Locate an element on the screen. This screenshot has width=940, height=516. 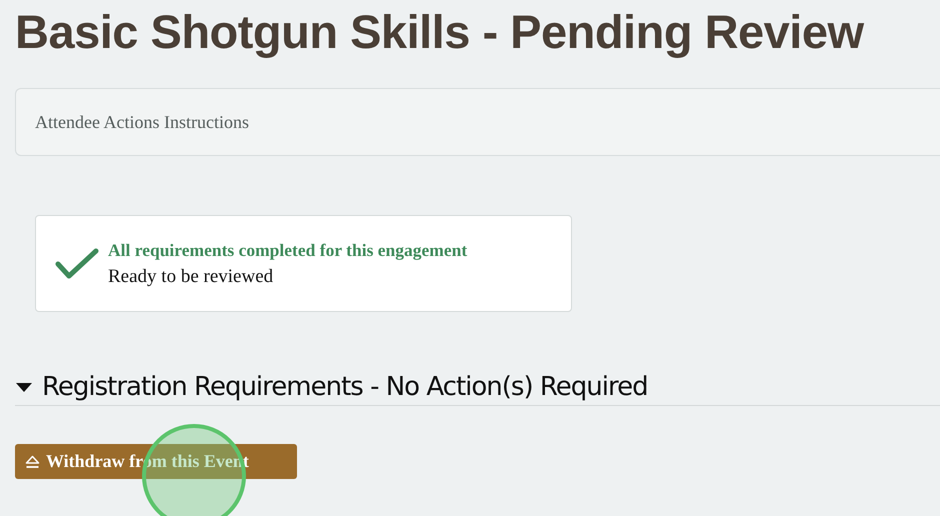
status-heading: All requirements completed for this engagement is located at coordinates (288, 250).